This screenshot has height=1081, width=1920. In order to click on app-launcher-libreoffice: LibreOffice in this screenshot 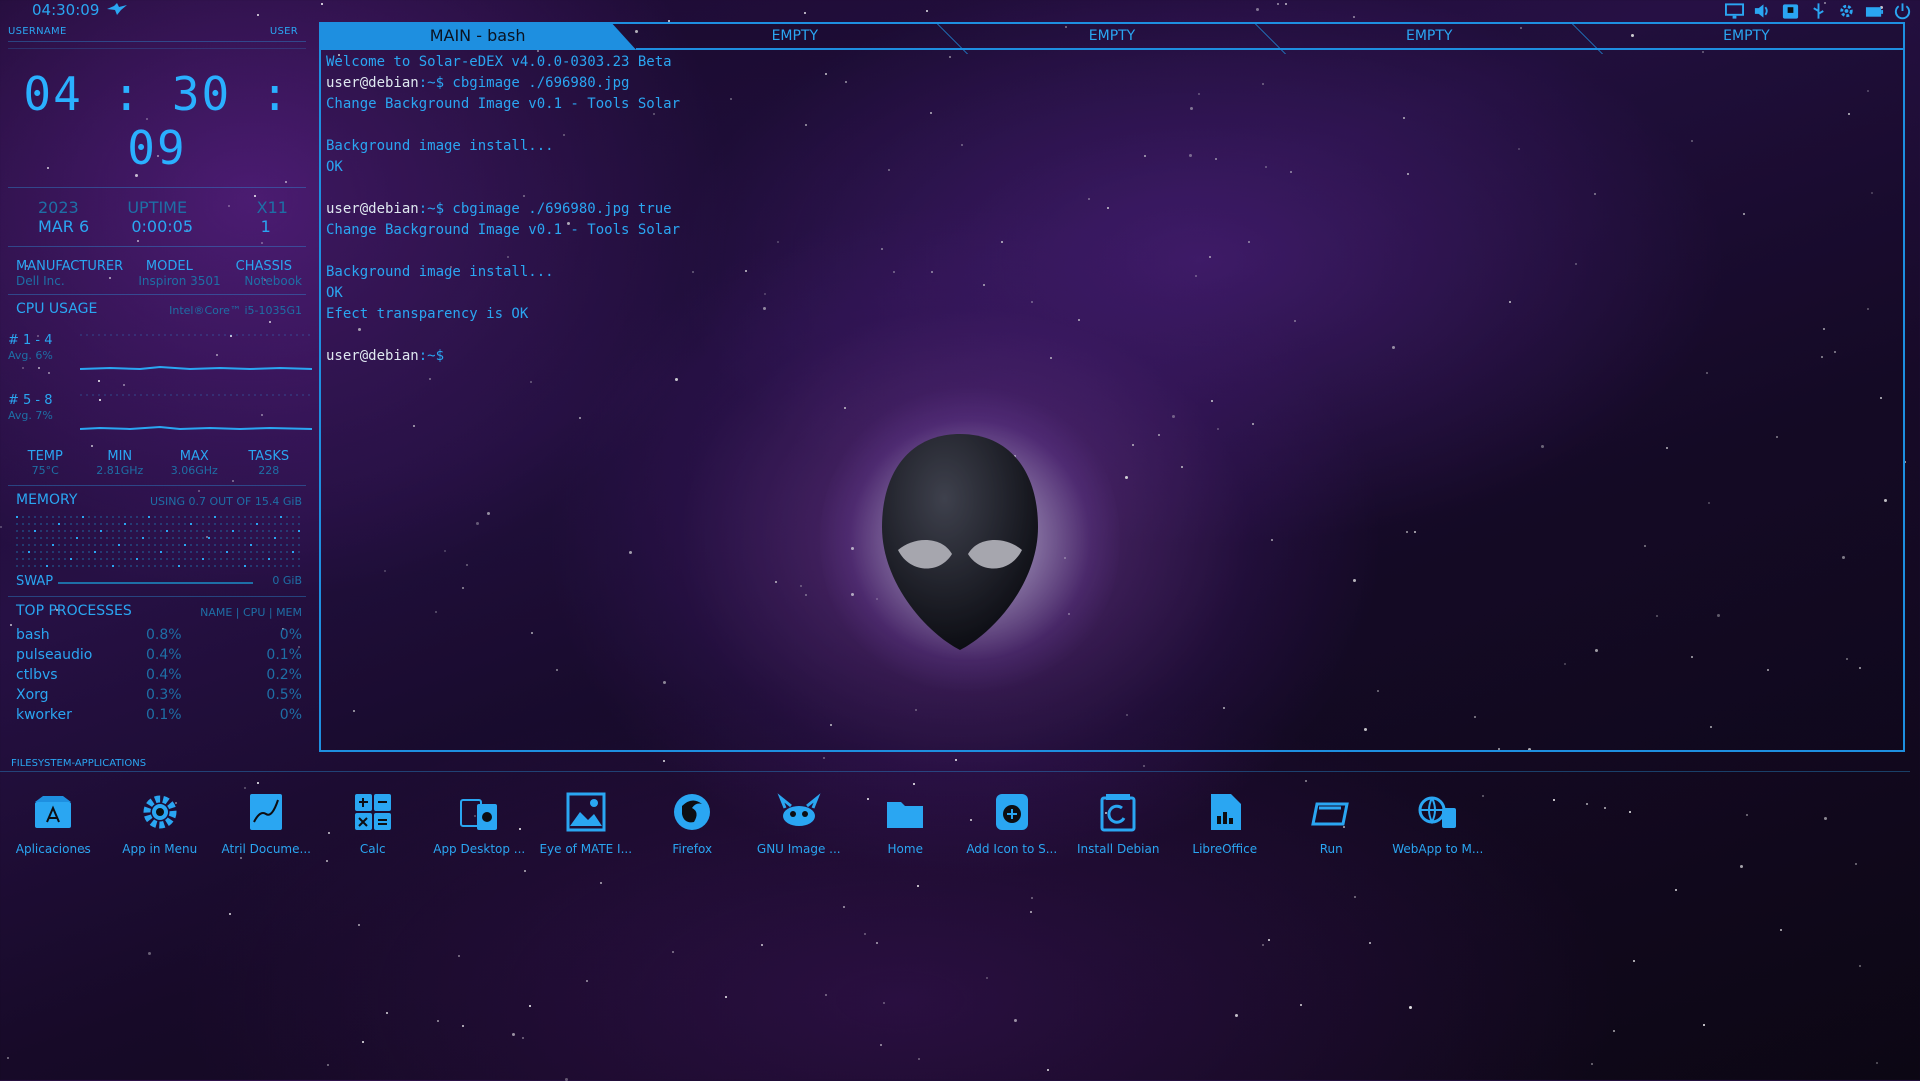, I will do `click(1225, 823)`.